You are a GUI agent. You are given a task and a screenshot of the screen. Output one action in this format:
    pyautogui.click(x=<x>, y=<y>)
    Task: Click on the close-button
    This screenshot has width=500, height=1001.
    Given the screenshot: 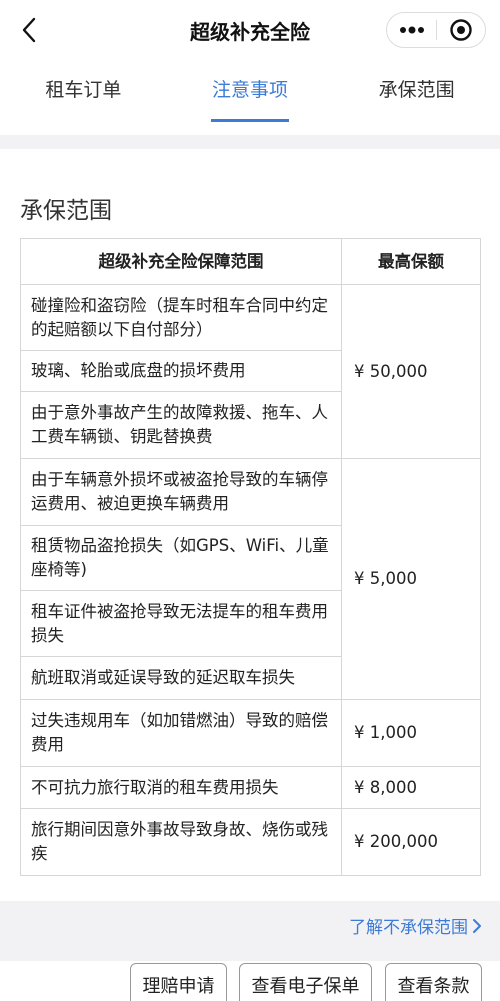 What is the action you would take?
    pyautogui.click(x=461, y=30)
    